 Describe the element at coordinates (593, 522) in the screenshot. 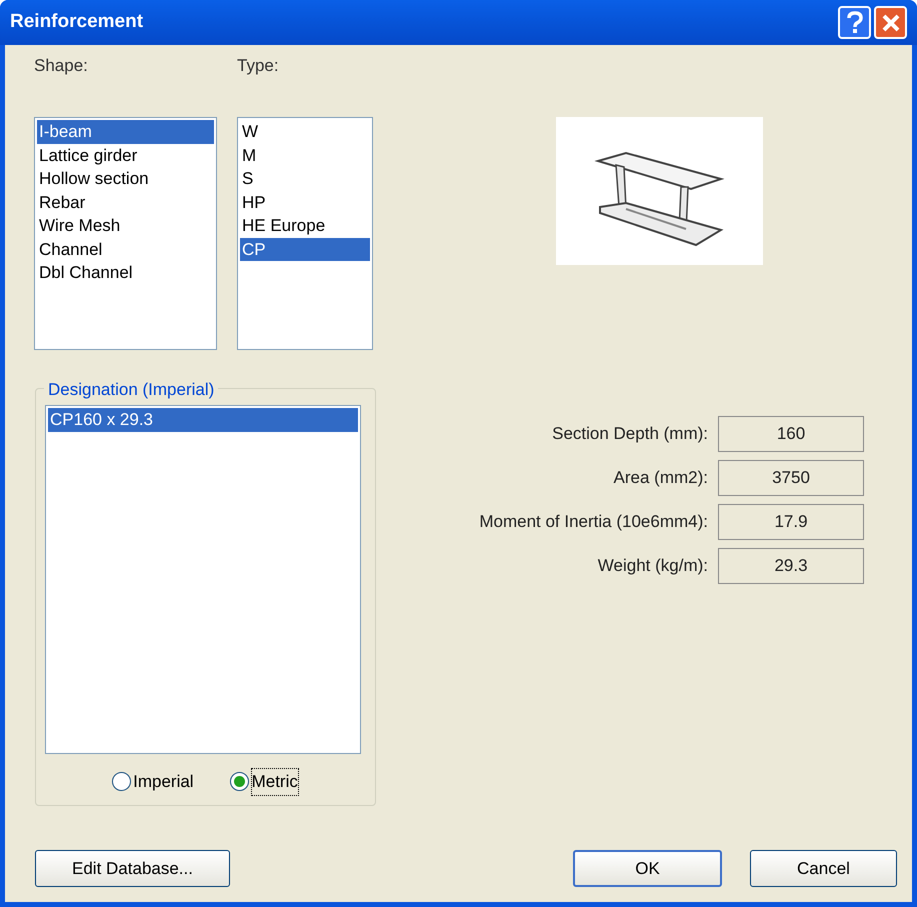

I see `property-label: Moment of Inertia (10e6mm4):` at that location.